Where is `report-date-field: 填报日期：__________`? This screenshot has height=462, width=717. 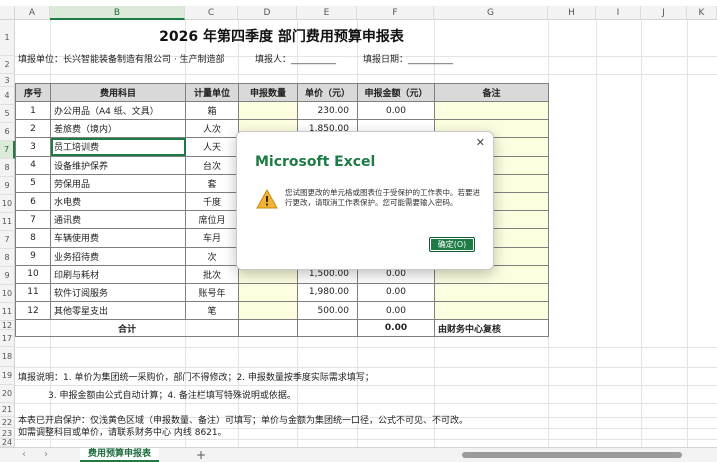 report-date-field: 填报日期：__________ is located at coordinates (408, 58).